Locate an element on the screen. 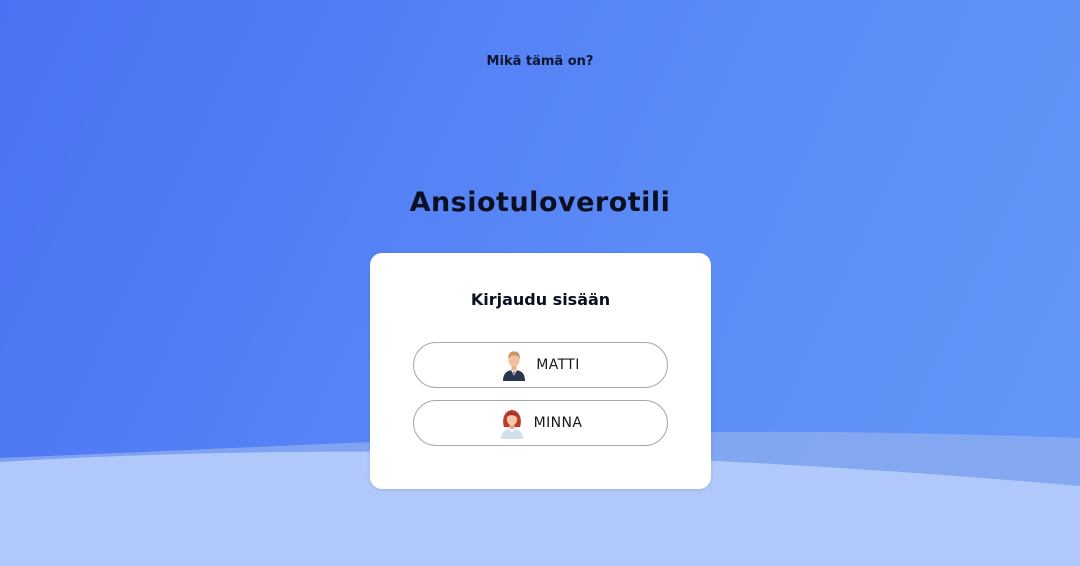 Image resolution: width=1080 pixels, height=566 pixels. login-title: Kirjaudu sisään is located at coordinates (540, 299).